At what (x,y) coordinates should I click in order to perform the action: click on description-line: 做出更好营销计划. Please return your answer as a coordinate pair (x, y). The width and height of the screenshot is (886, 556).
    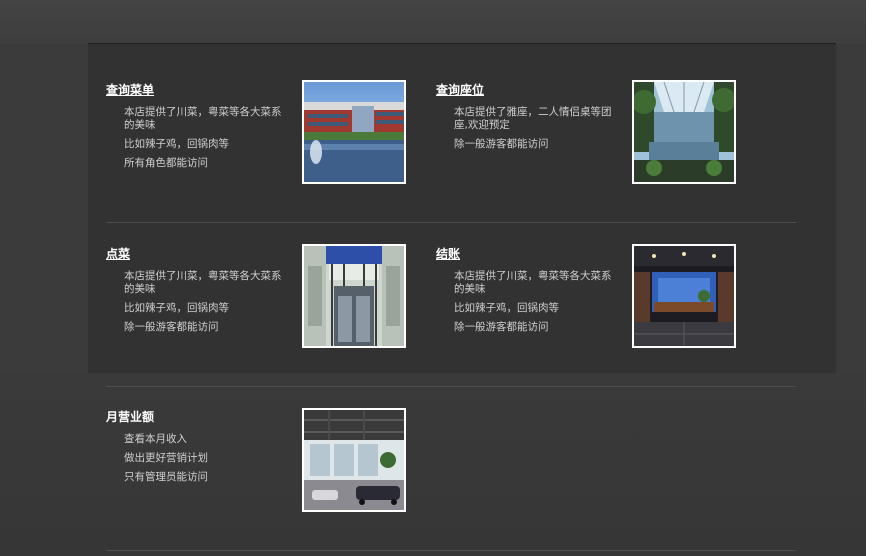
    Looking at the image, I should click on (166, 458).